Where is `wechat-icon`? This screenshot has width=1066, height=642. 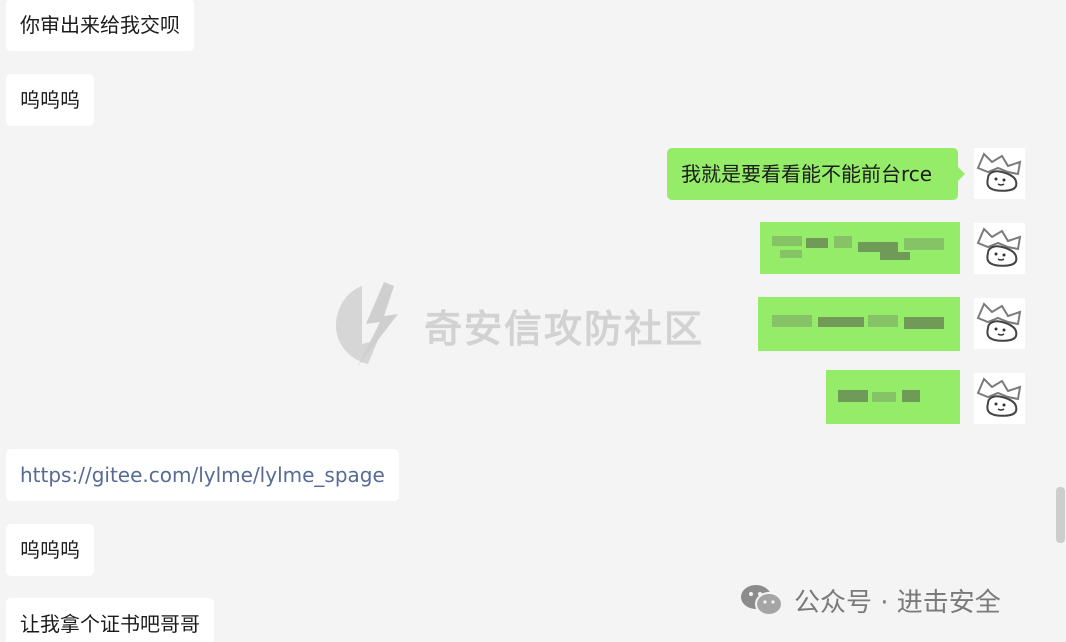
wechat-icon is located at coordinates (762, 600).